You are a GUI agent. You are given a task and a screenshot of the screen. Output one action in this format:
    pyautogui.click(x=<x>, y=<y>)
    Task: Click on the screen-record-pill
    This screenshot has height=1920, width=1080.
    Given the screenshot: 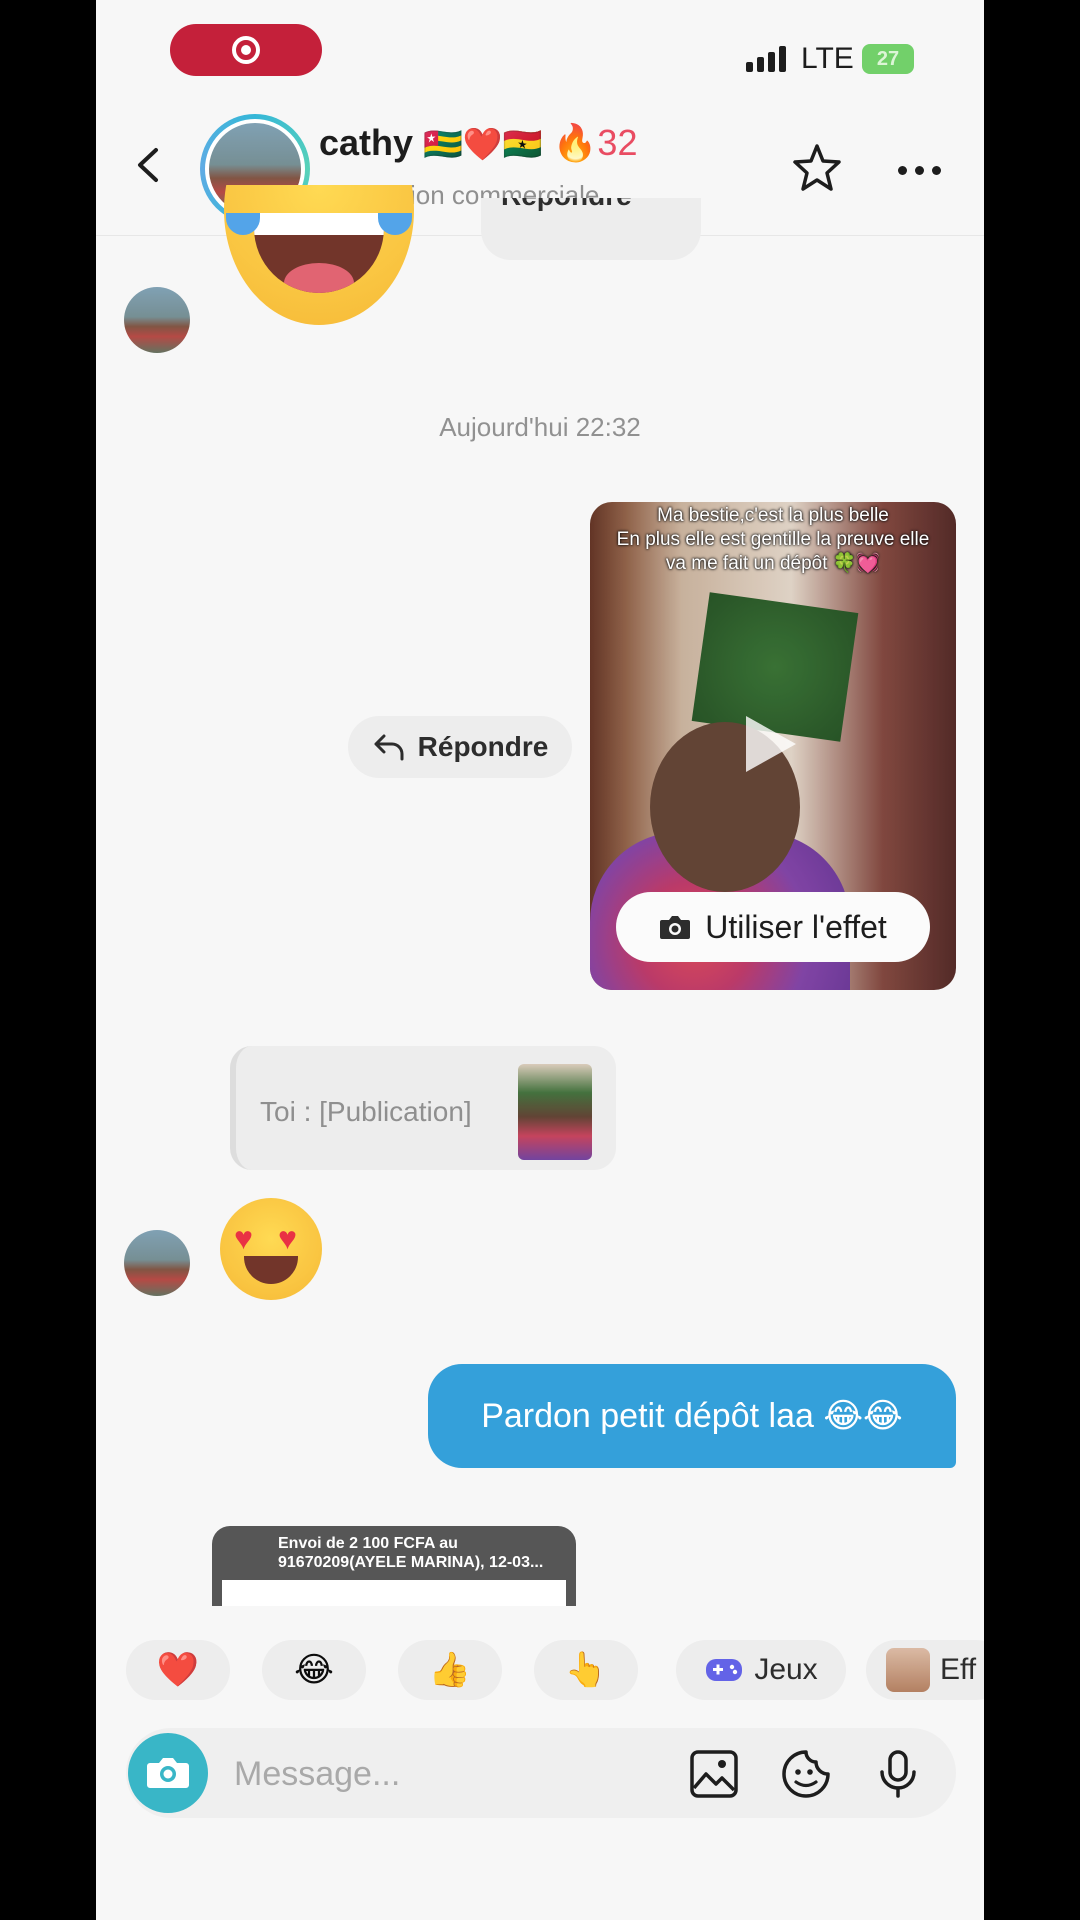 What is the action you would take?
    pyautogui.click(x=246, y=50)
    